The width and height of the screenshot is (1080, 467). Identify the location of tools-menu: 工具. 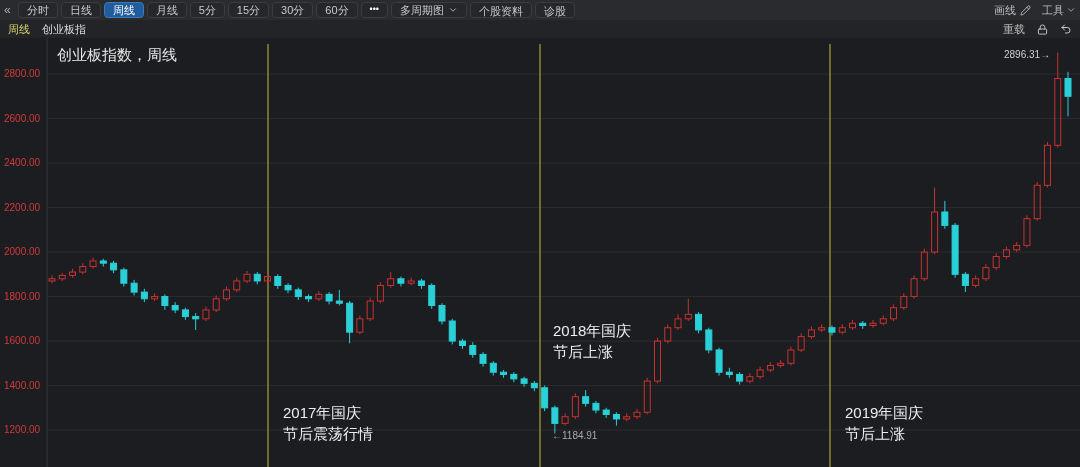
(1059, 10).